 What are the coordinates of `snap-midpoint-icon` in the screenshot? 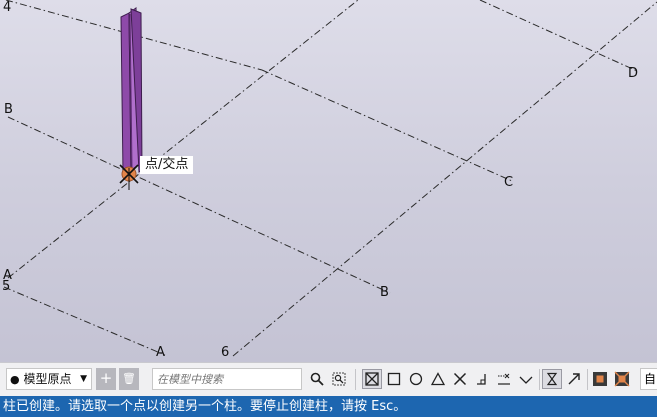 It's located at (438, 379).